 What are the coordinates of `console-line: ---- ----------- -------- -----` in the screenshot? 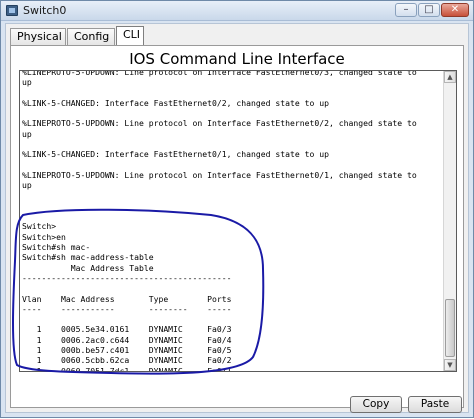 It's located at (127, 308).